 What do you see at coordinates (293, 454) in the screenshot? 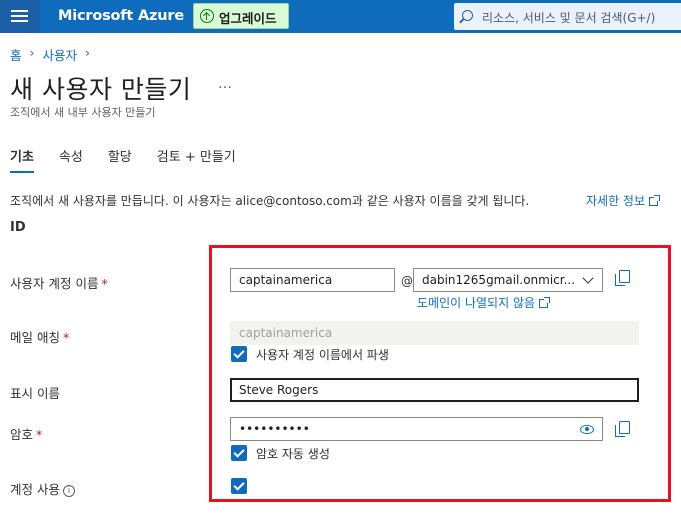
I see `auto-generate-password-label: 암호 자동 생성` at bounding box center [293, 454].